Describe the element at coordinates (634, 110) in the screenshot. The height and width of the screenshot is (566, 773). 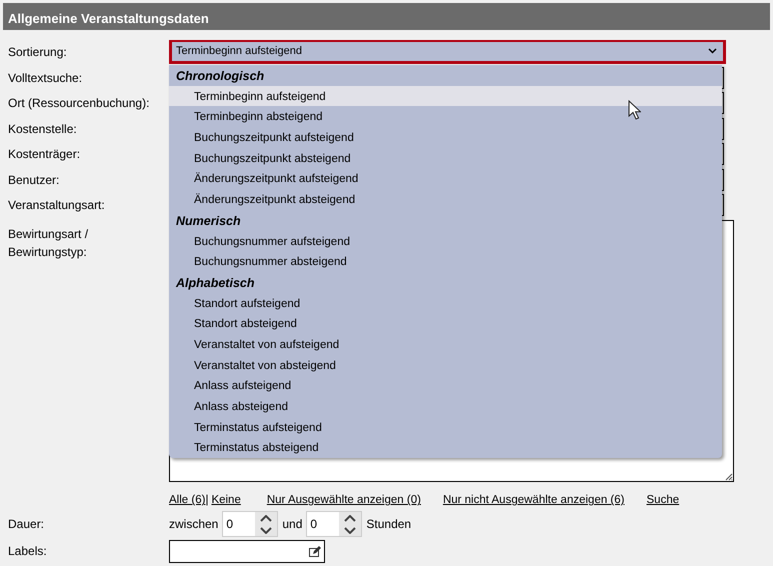
I see `mouse-pointer-icon` at that location.